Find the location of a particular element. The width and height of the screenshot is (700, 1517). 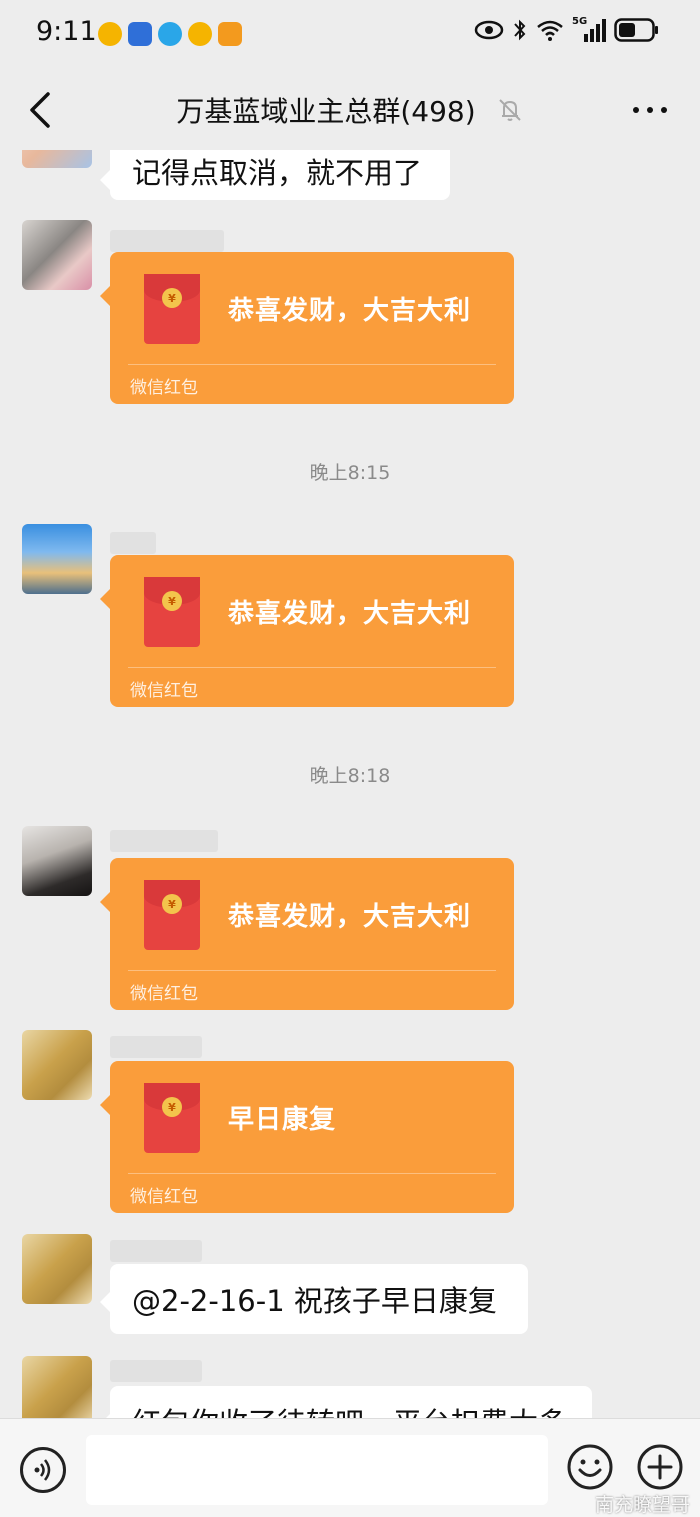

status-time: 9:11 is located at coordinates (66, 31).